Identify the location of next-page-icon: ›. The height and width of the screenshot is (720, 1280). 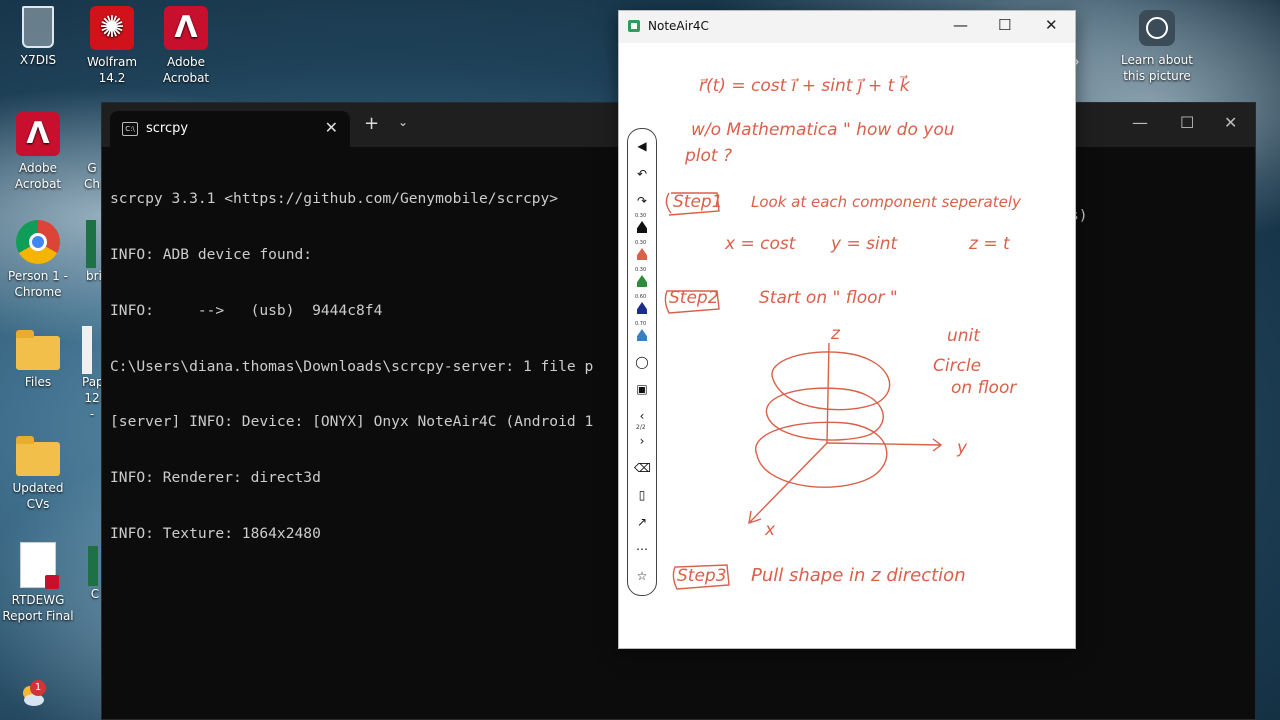
(642, 441).